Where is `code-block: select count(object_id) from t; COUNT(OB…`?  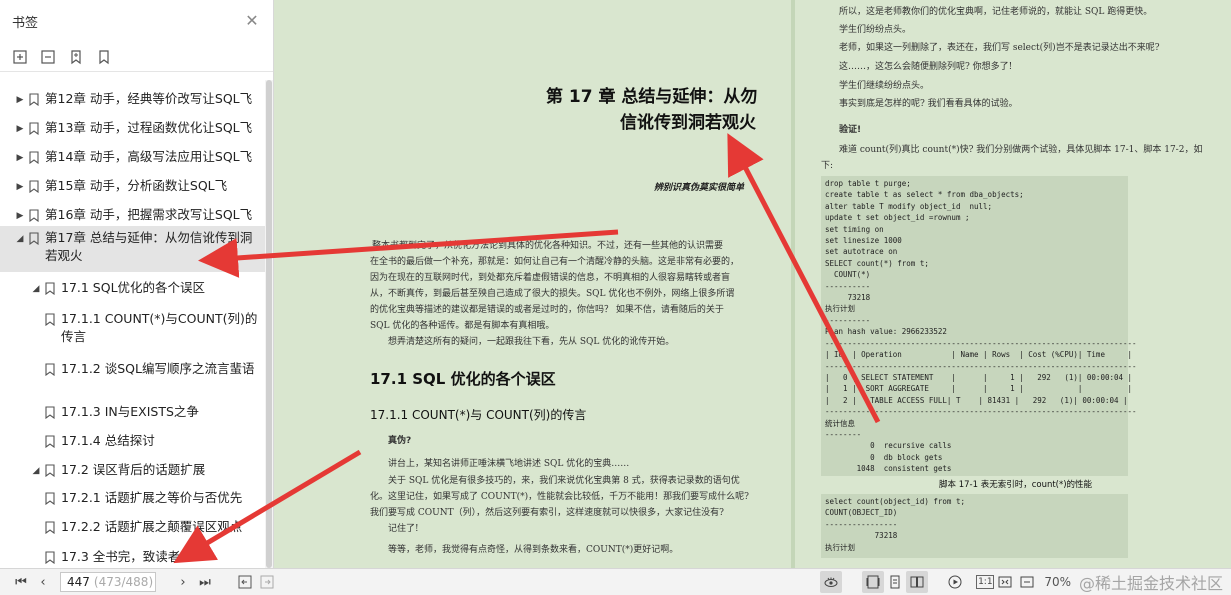
code-block: select count(object_id) from t; COUNT(OB… is located at coordinates (974, 526).